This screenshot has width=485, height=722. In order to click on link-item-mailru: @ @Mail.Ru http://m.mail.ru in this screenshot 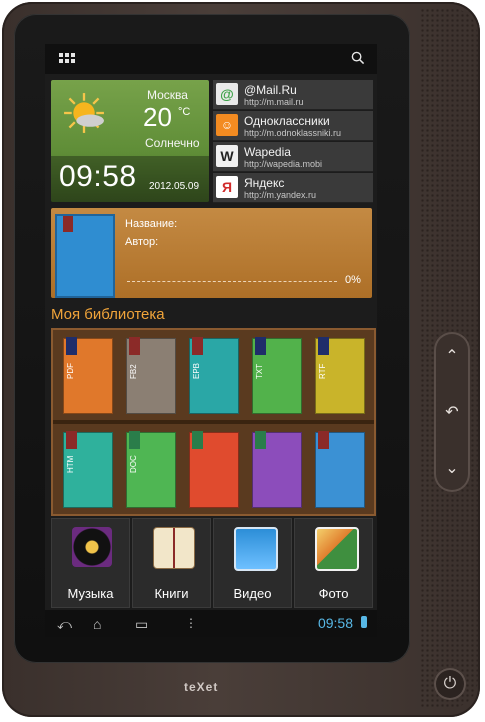, I will do `click(293, 95)`.